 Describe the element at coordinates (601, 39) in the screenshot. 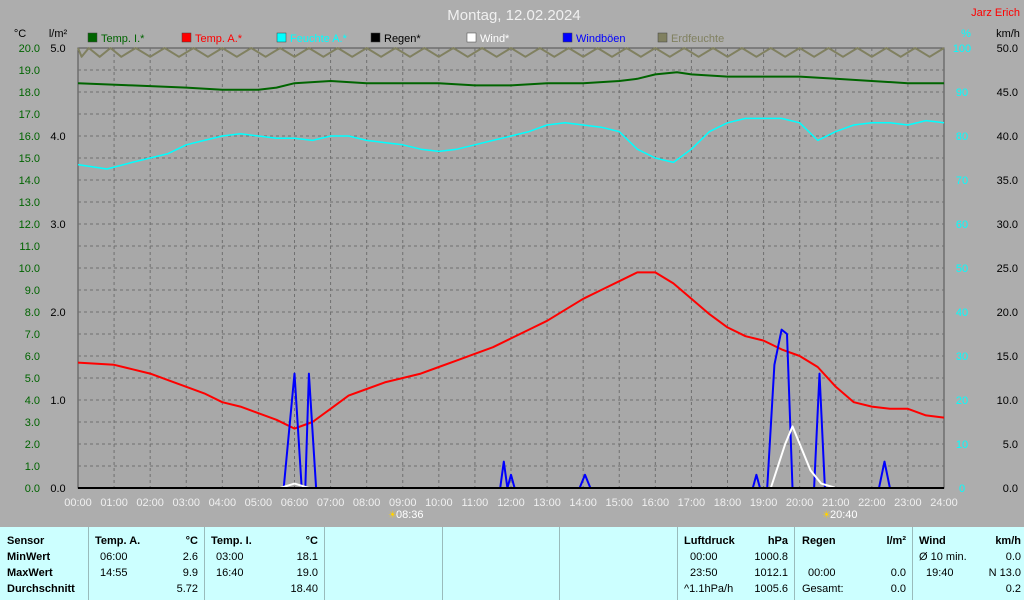

I see `legend-label: Windböen` at that location.